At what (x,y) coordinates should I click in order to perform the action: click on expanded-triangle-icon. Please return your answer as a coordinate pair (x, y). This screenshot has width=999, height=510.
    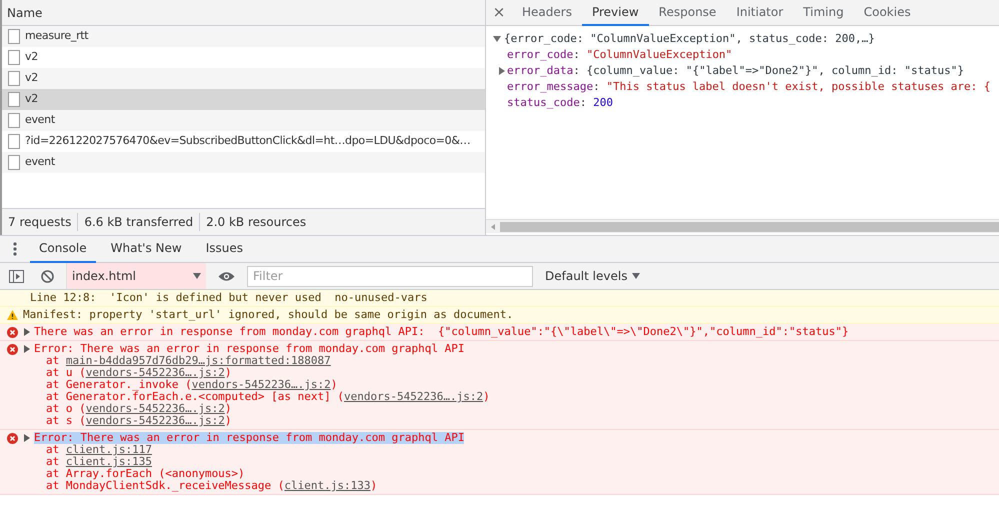
    Looking at the image, I should click on (497, 39).